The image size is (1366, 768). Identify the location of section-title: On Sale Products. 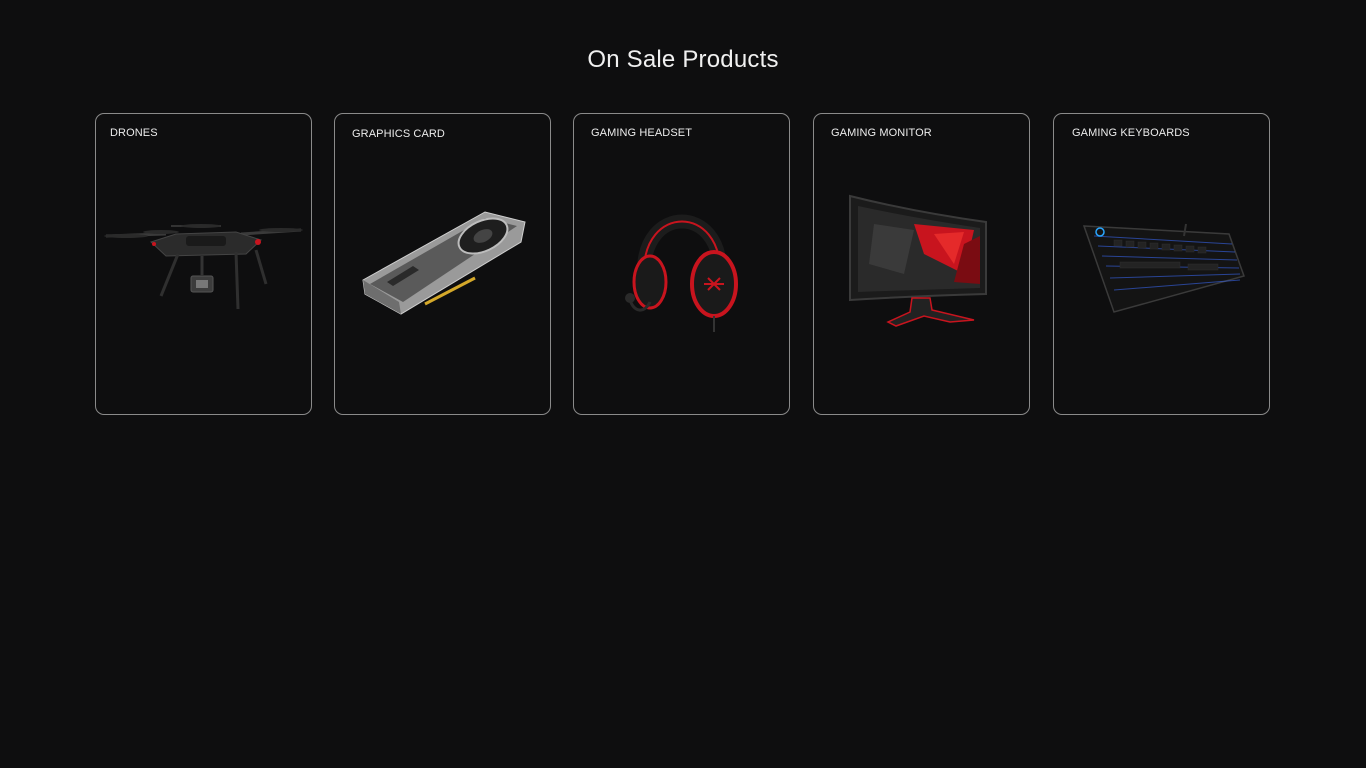
(683, 59).